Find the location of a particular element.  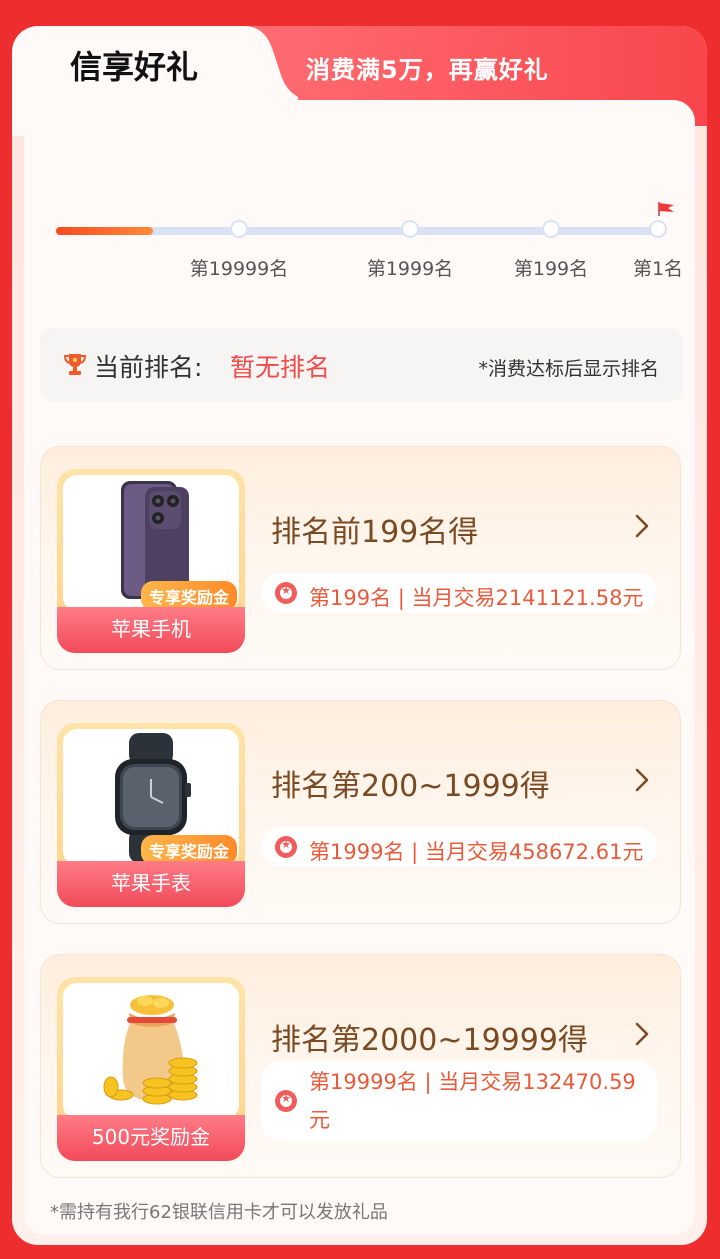

money-bag-icon is located at coordinates (150, 1050).